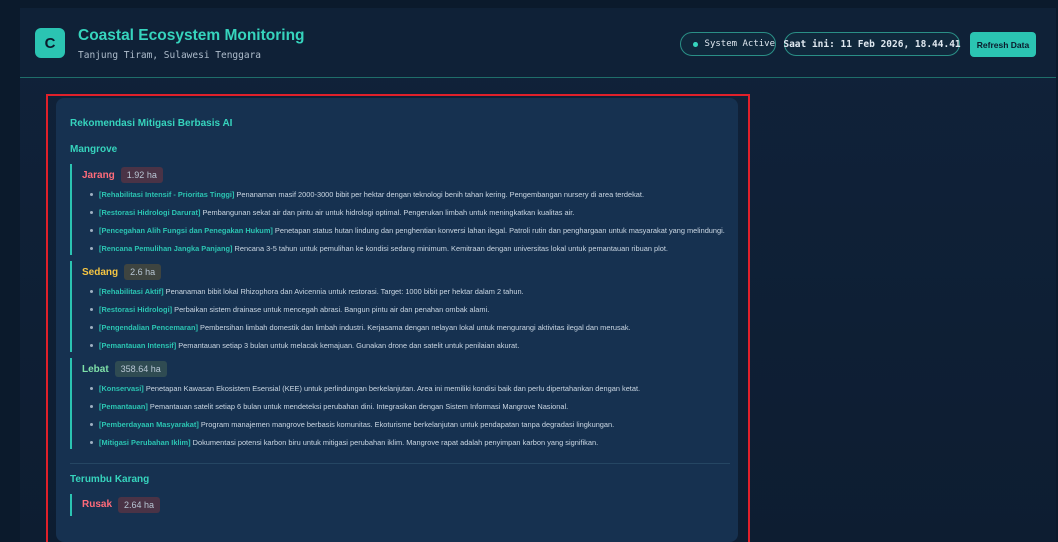  What do you see at coordinates (1003, 44) in the screenshot?
I see `refresh-data-button: Refresh Data` at bounding box center [1003, 44].